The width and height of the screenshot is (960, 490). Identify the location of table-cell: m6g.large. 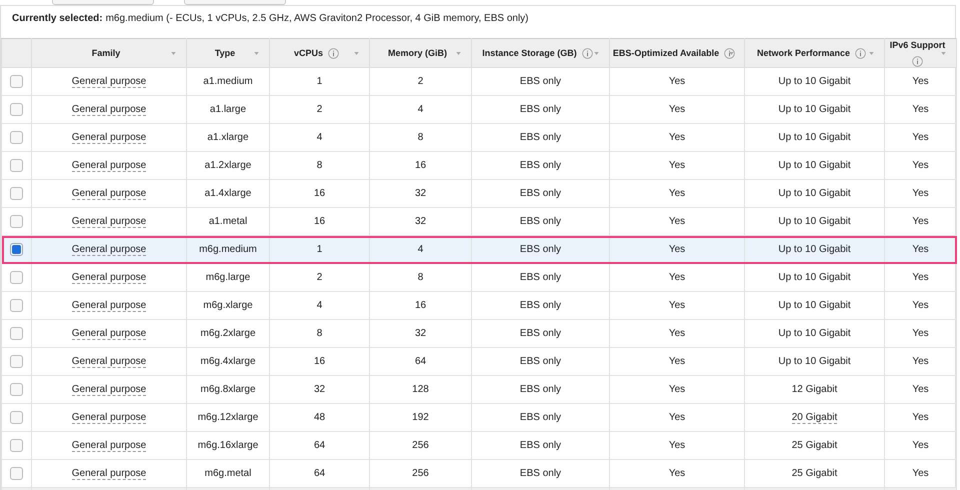
(228, 277).